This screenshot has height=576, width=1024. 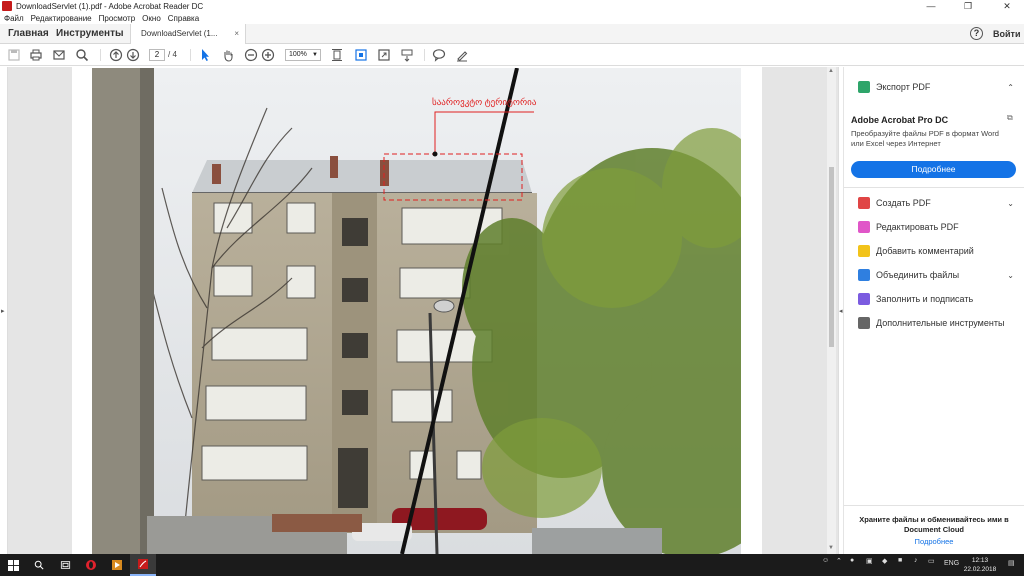 What do you see at coordinates (298, 54) in the screenshot?
I see `zoom-level-value: 100%` at bounding box center [298, 54].